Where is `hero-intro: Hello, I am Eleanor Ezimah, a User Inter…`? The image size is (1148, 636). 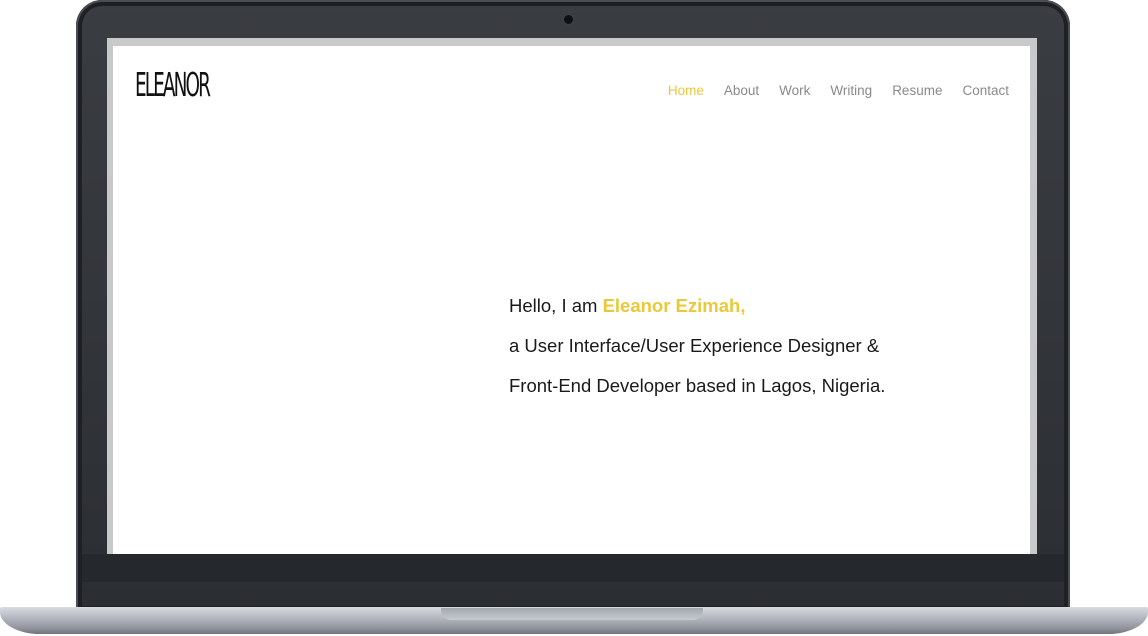 hero-intro: Hello, I am Eleanor Ezimah, a User Inter… is located at coordinates (697, 346).